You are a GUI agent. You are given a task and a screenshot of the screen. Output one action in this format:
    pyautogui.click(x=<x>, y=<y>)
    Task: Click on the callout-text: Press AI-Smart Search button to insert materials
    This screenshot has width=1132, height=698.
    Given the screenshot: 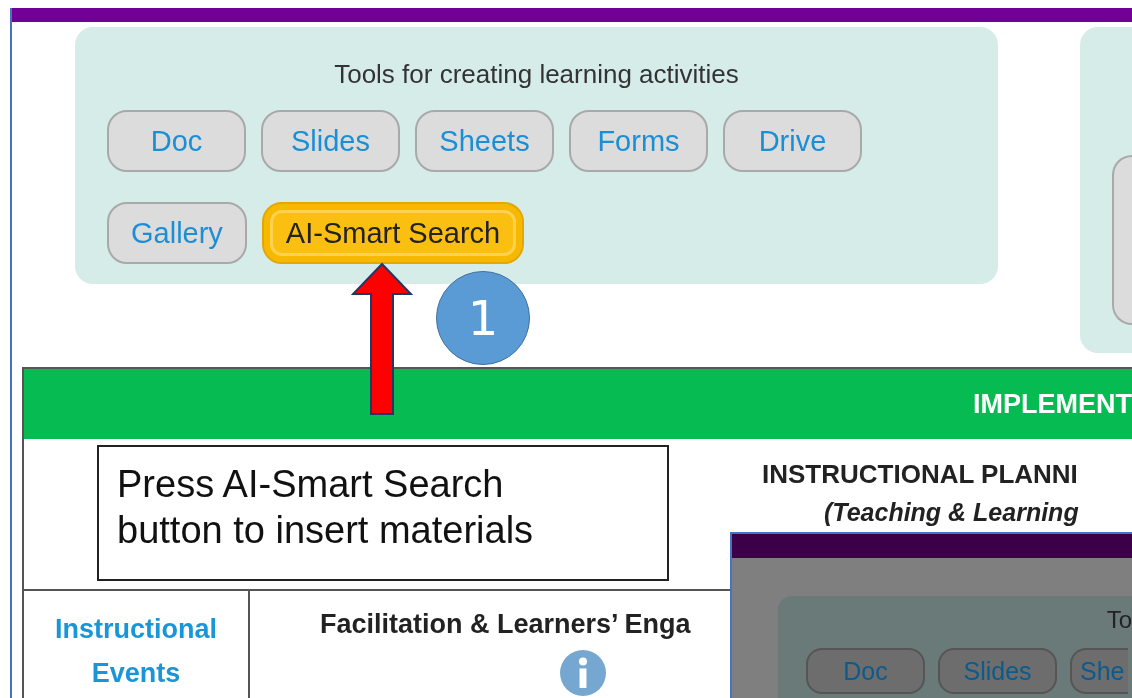 What is the action you would take?
    pyautogui.click(x=383, y=513)
    